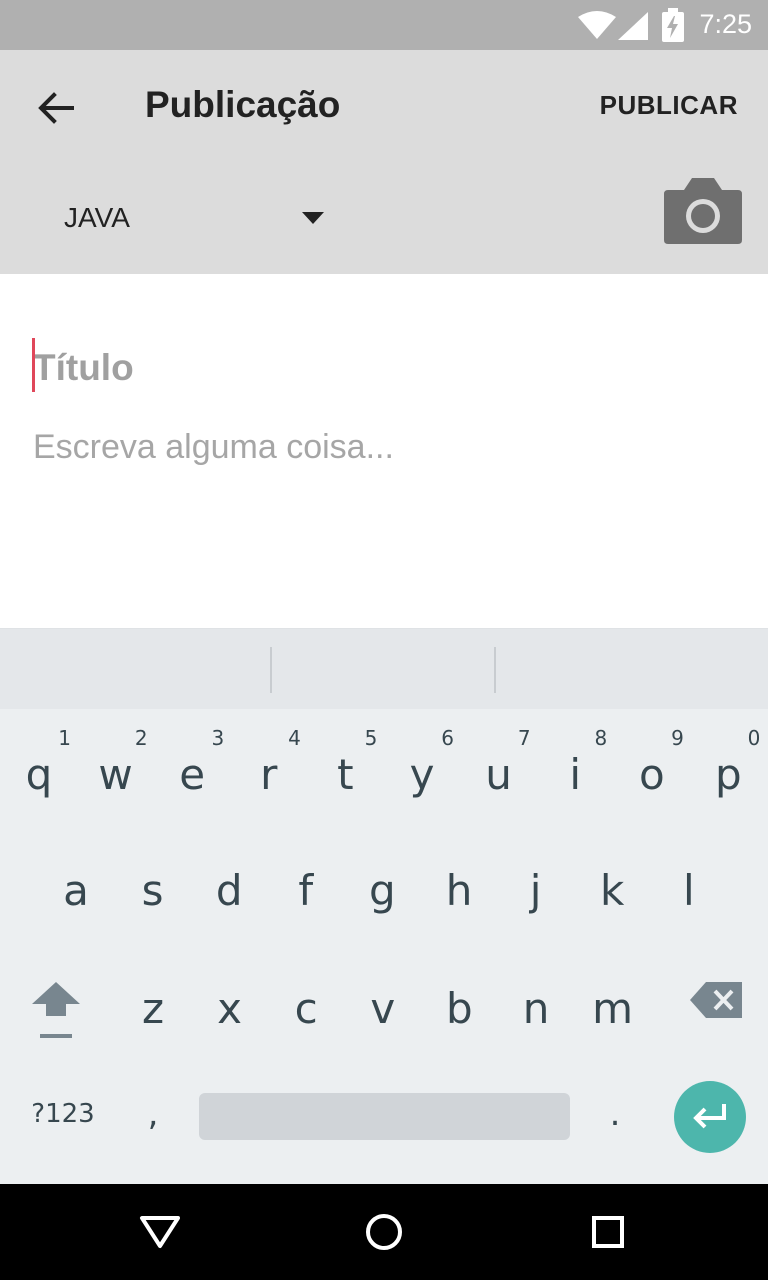 Image resolution: width=768 pixels, height=1280 pixels. What do you see at coordinates (651, 774) in the screenshot?
I see `key-label: o` at bounding box center [651, 774].